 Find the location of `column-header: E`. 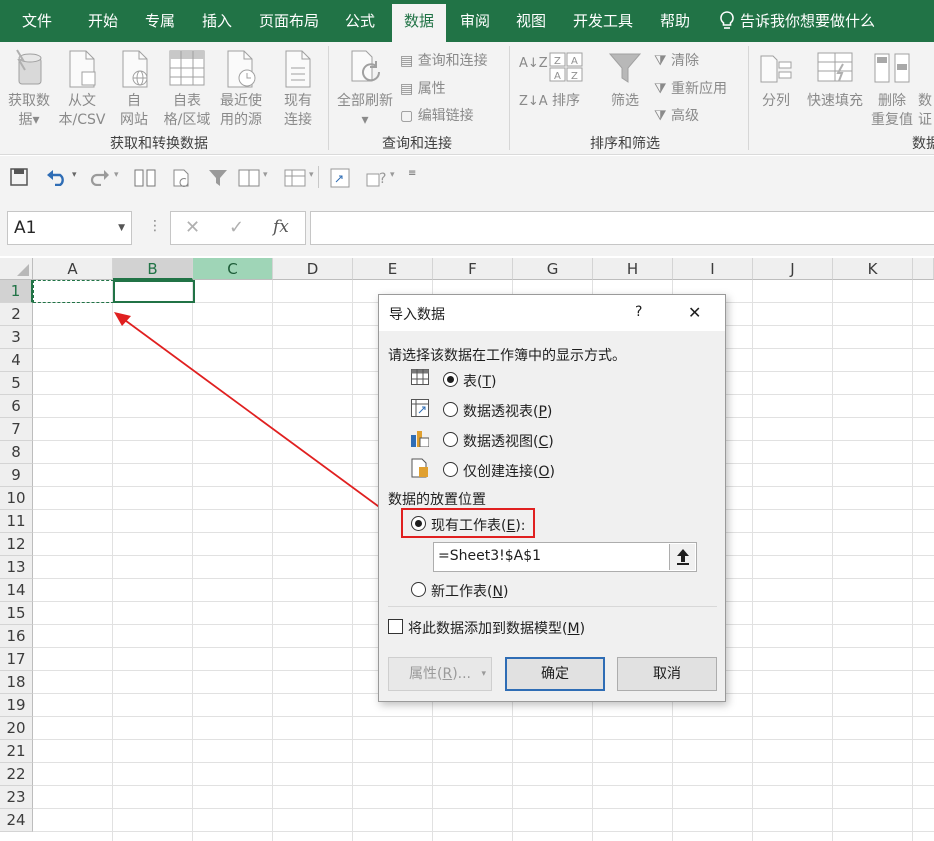

column-header: E is located at coordinates (393, 269).